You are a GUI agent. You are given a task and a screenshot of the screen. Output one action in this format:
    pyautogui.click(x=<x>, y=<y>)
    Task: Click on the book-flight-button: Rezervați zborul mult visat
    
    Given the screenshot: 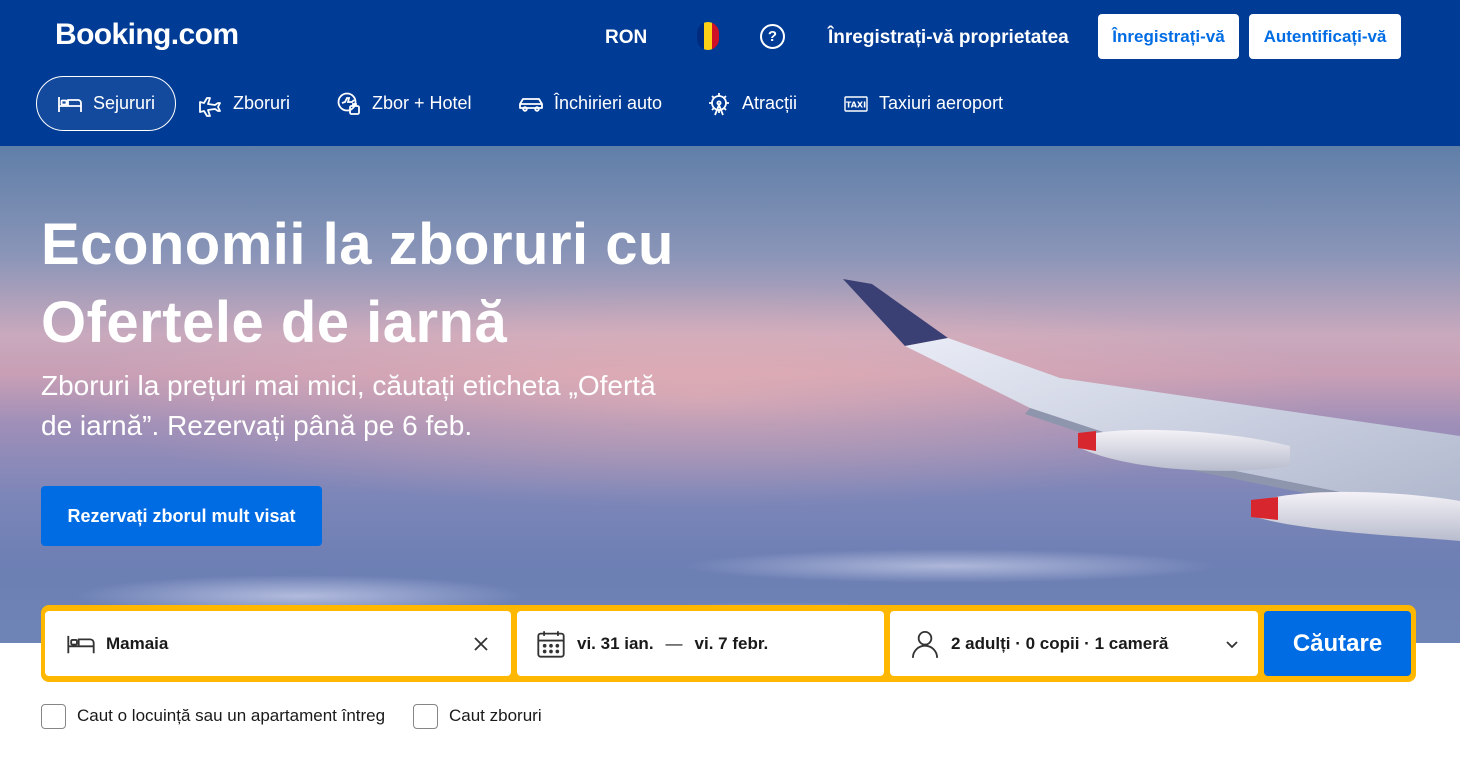 What is the action you would take?
    pyautogui.click(x=181, y=516)
    